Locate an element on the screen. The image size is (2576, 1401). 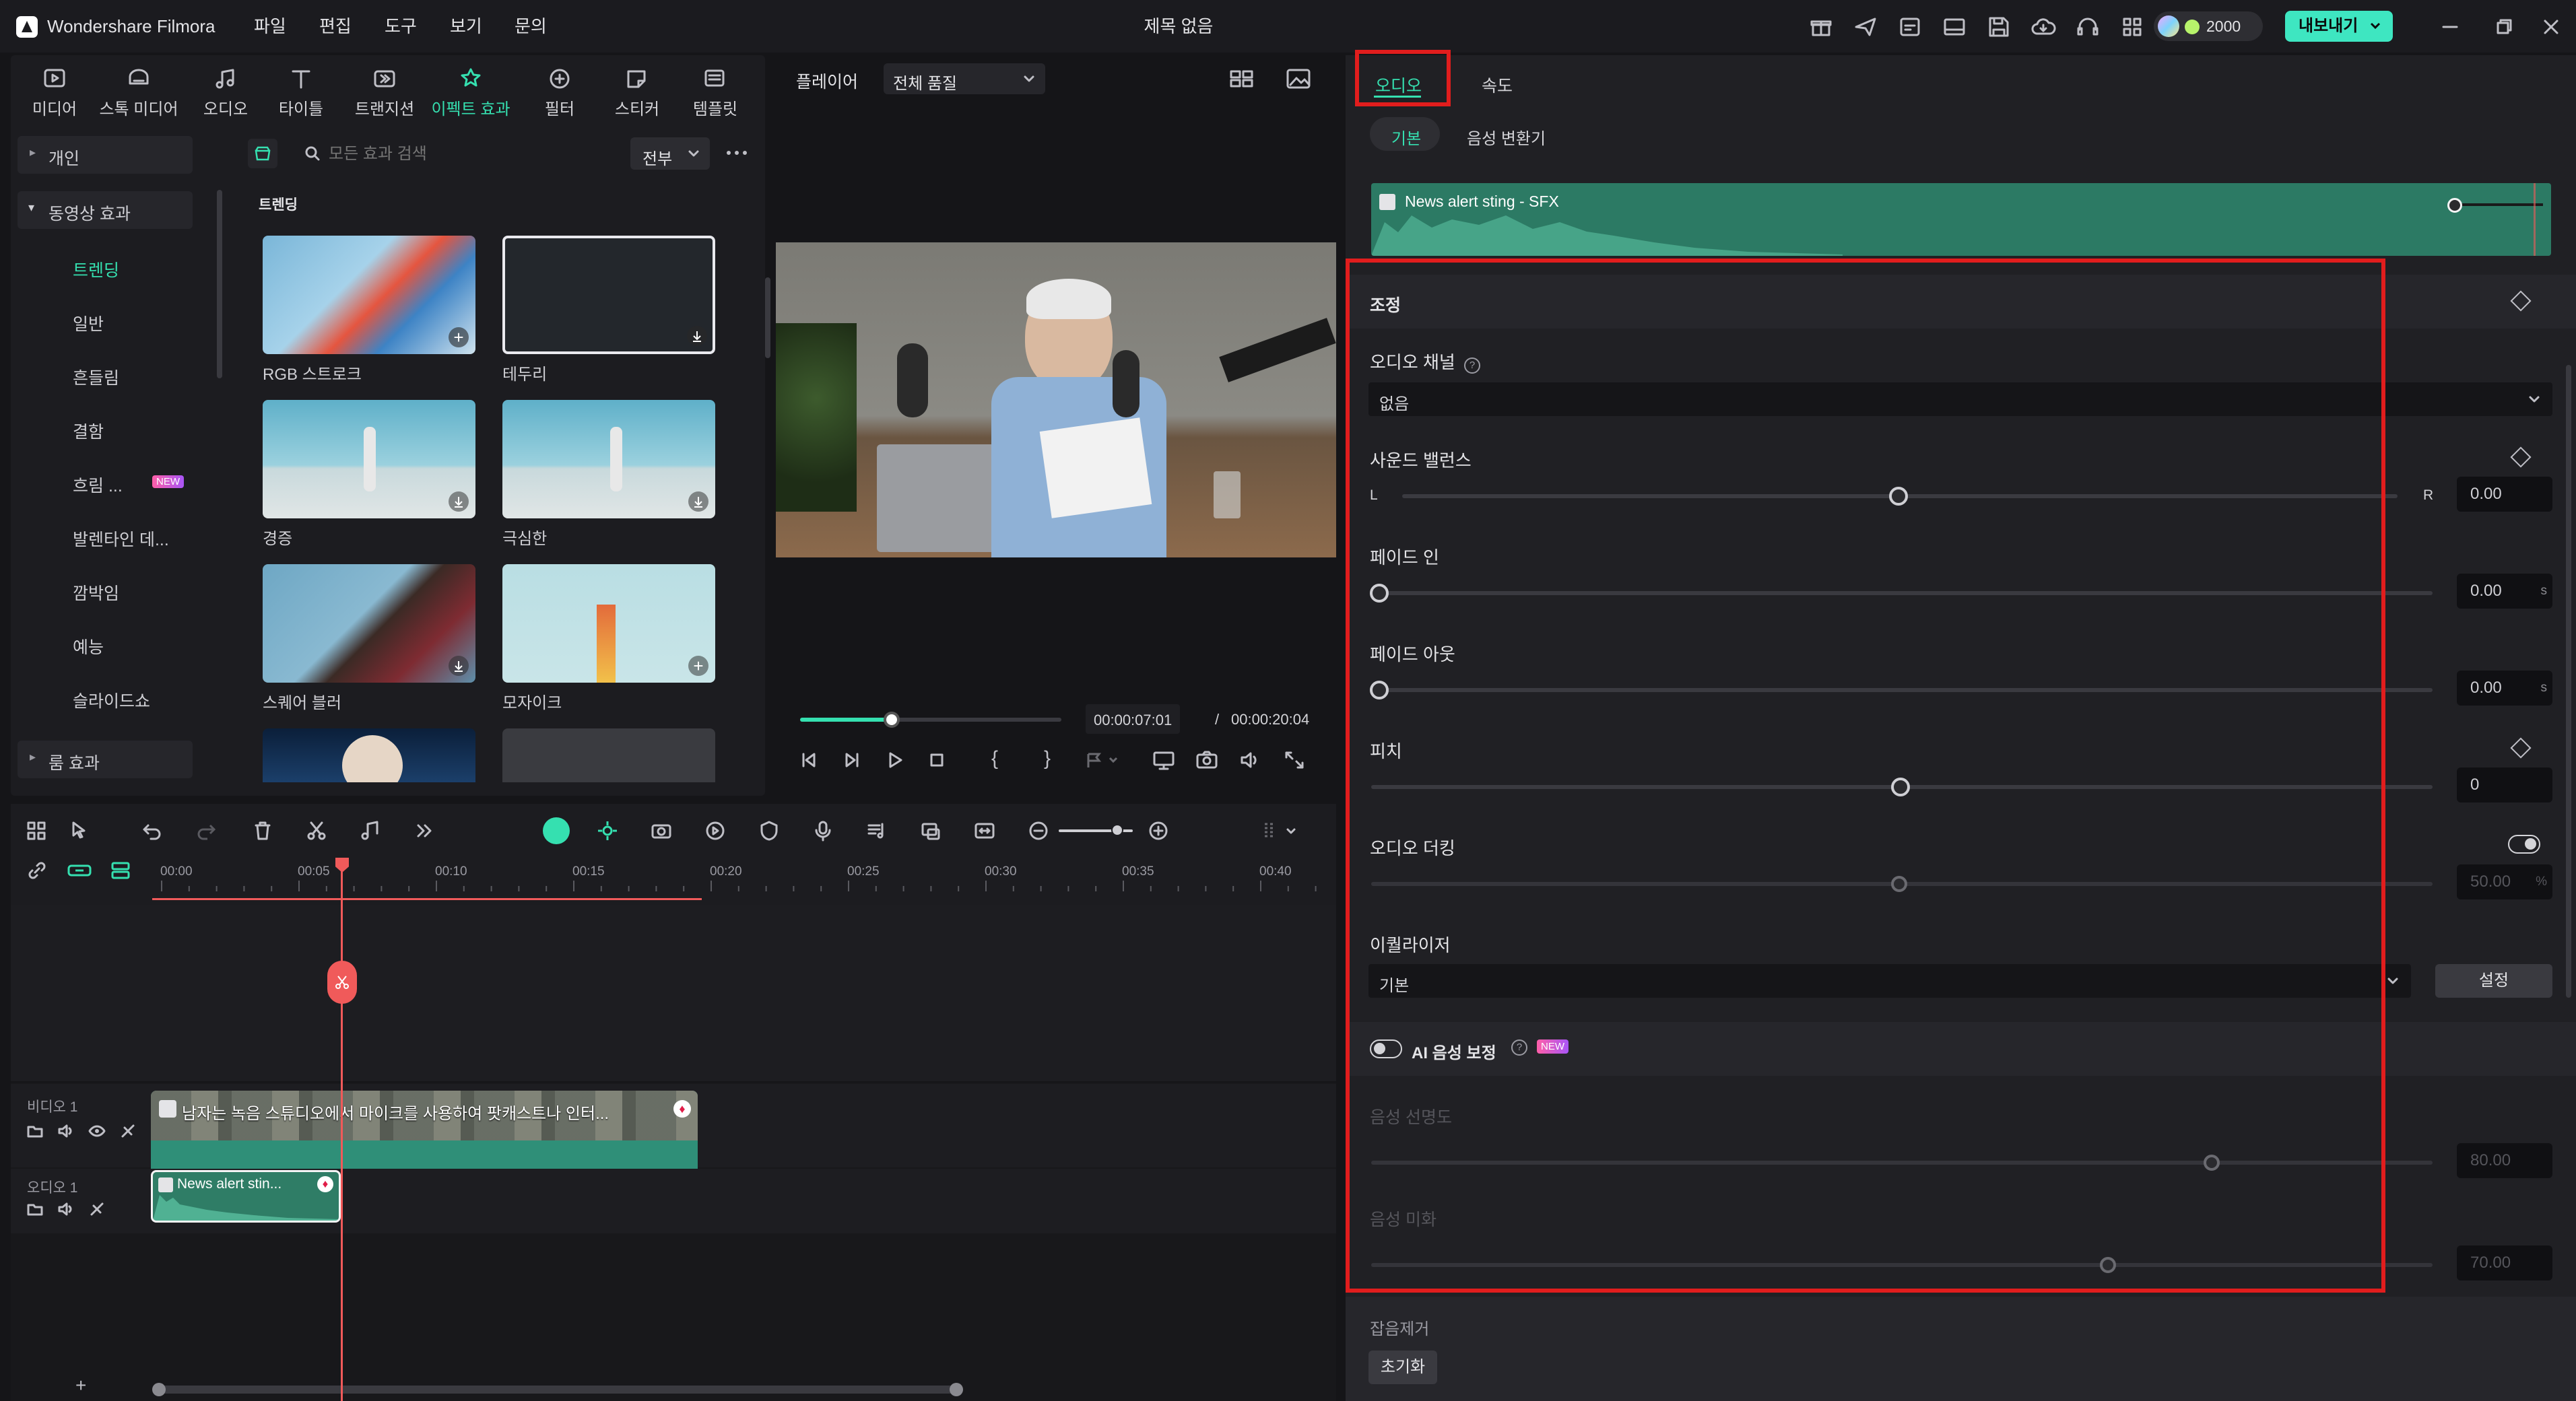
sidebar-item-shake: 흔들림 is located at coordinates (96, 377).